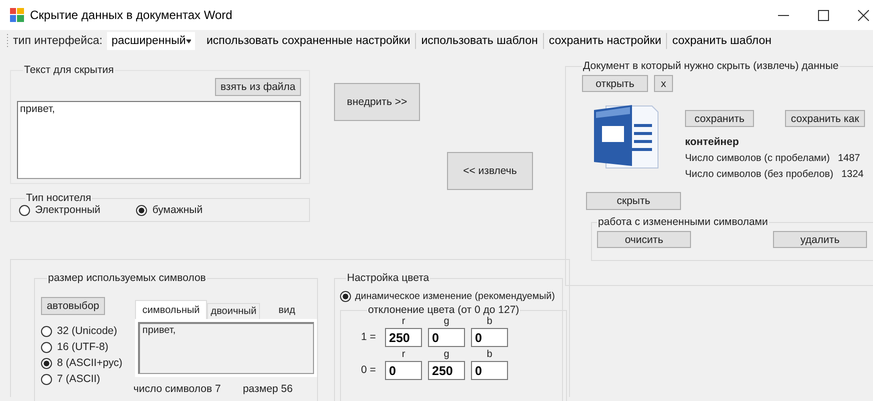 This screenshot has height=401, width=873. I want to click on delete-button: удалить, so click(820, 239).